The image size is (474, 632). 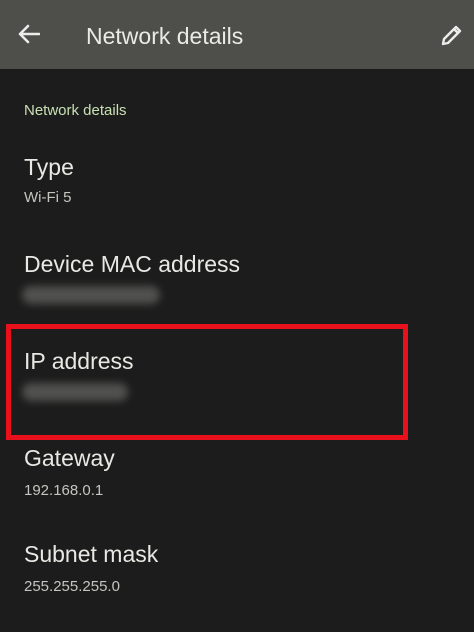 I want to click on arrow-back-icon, so click(x=29, y=34).